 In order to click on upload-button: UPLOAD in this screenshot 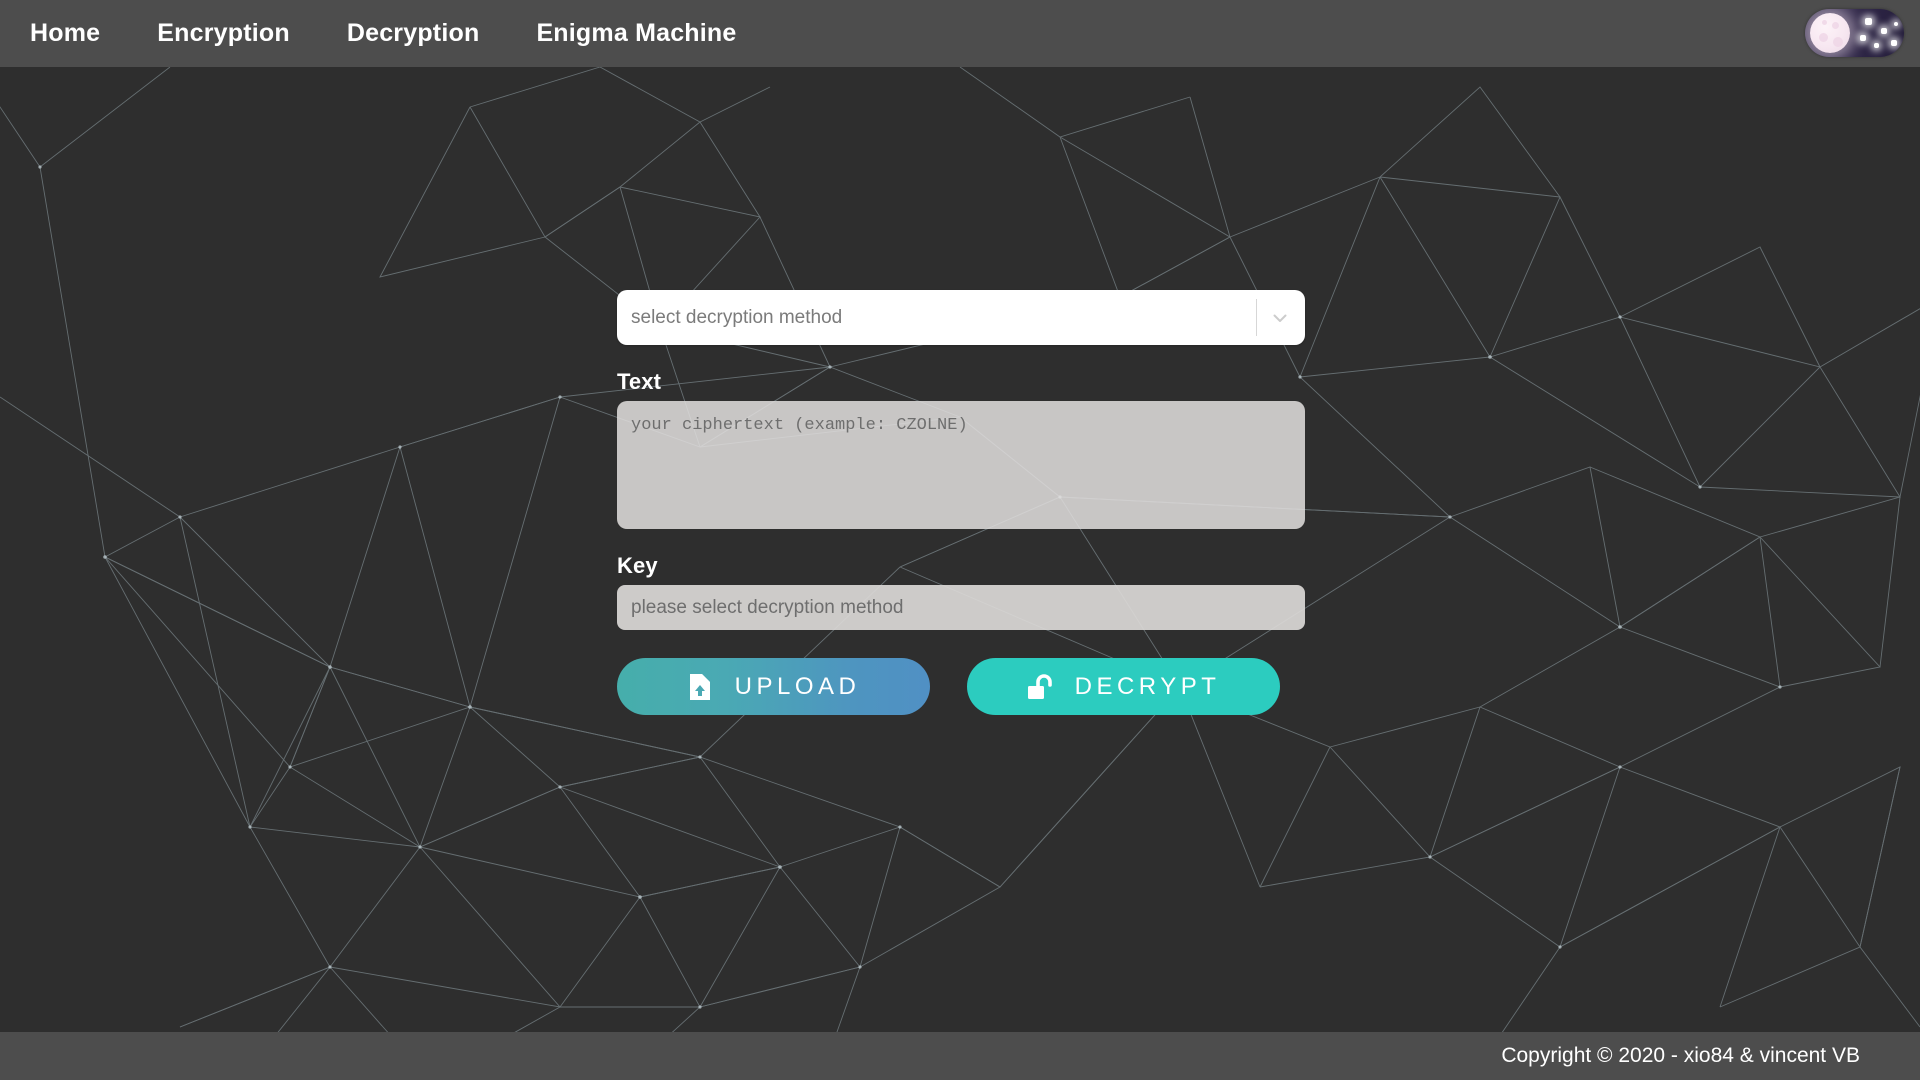, I will do `click(773, 686)`.